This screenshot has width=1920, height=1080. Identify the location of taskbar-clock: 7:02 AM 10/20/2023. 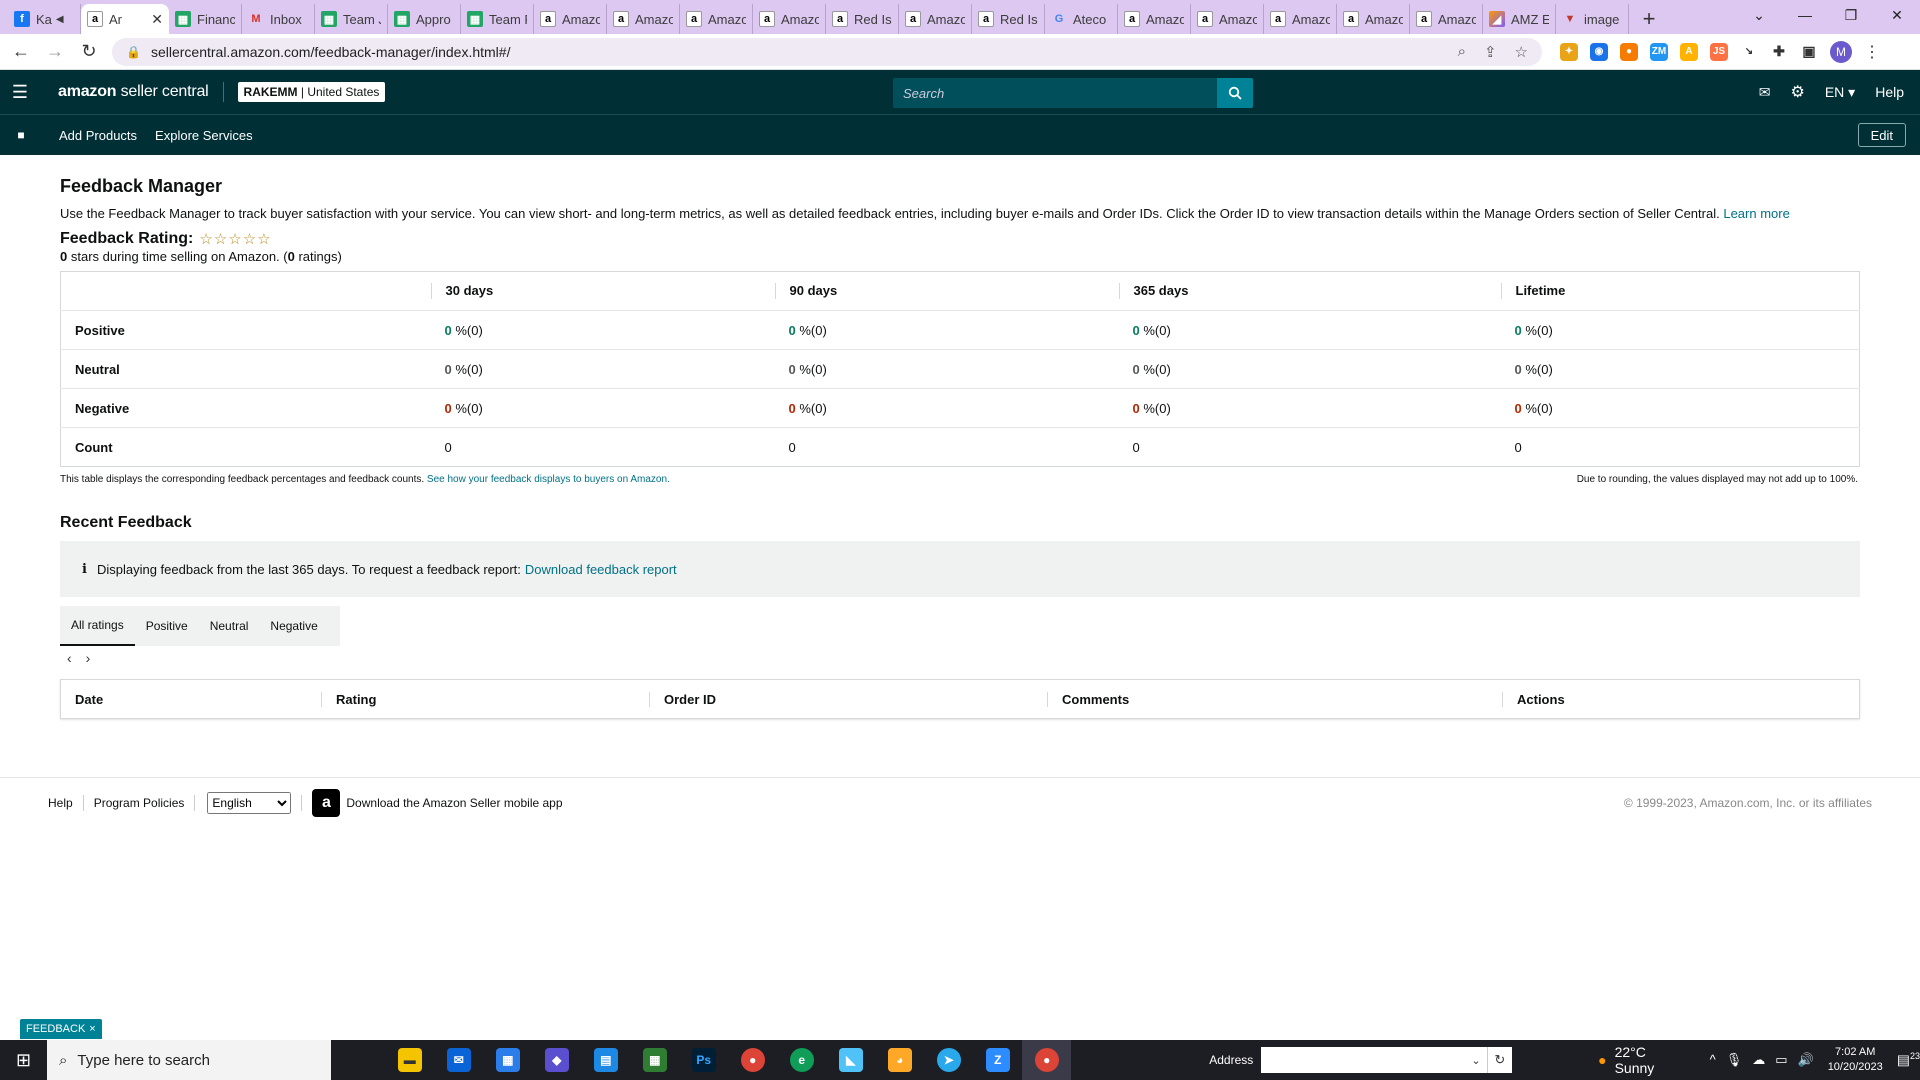
(1855, 1060).